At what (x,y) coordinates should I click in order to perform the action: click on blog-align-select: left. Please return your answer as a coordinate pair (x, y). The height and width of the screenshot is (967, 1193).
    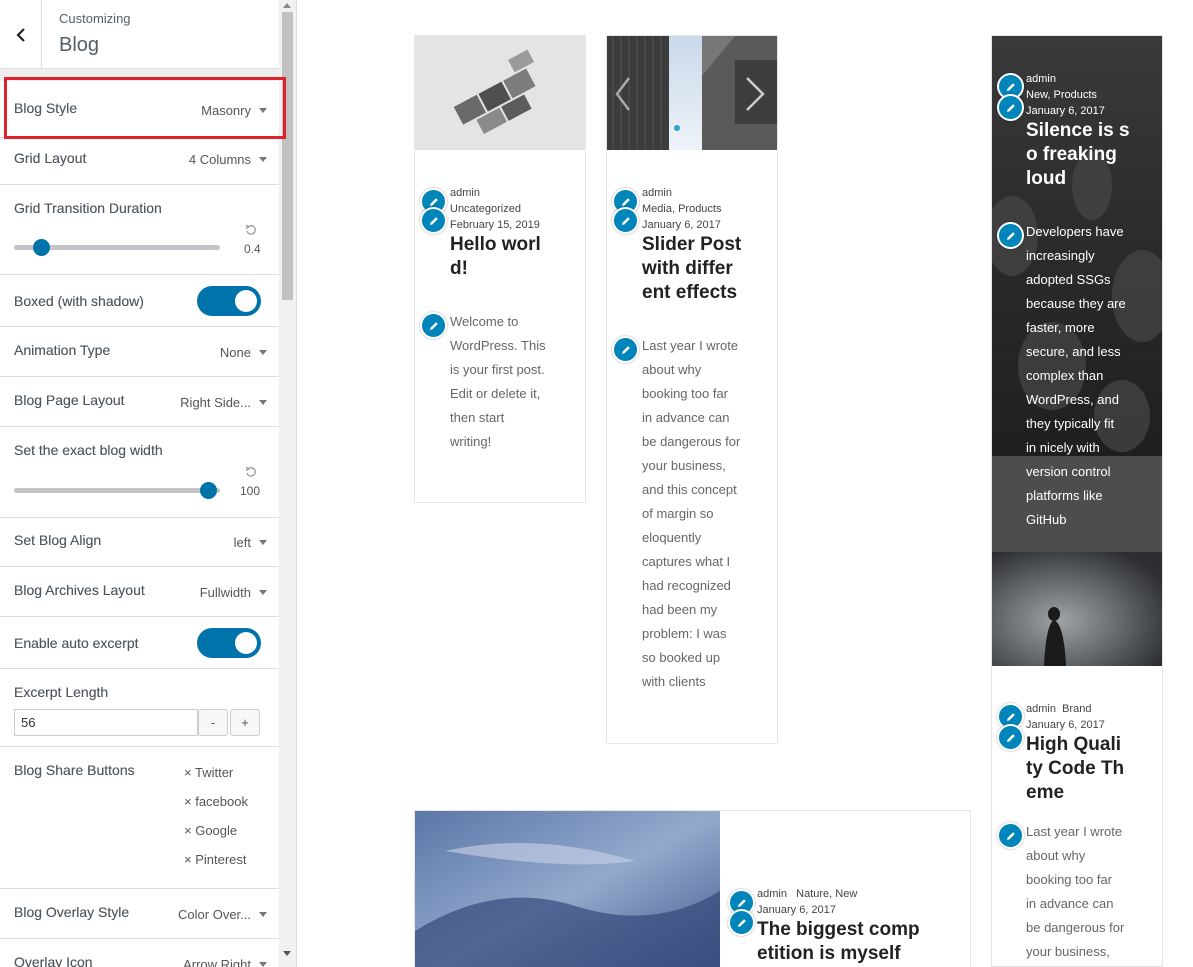
    Looking at the image, I should click on (250, 542).